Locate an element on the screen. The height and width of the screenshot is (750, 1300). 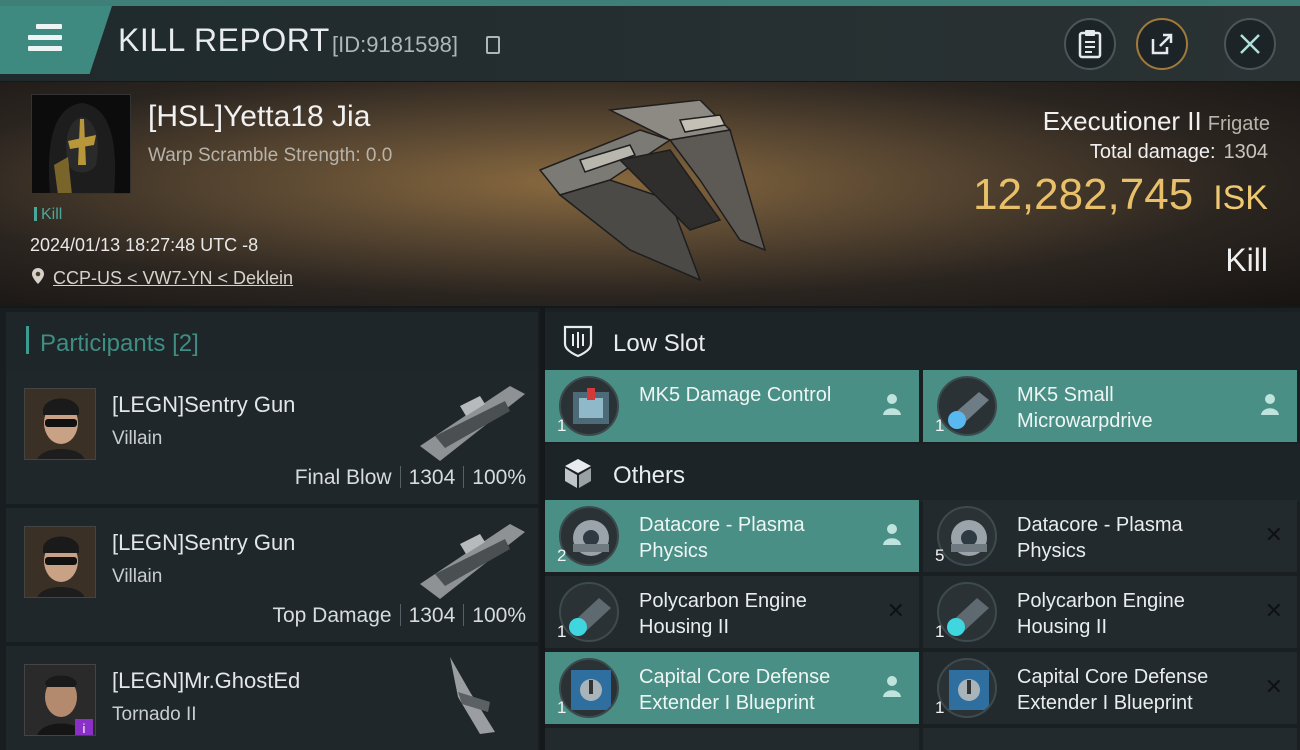
item-name: MK5 Damage Control is located at coordinates (735, 395).